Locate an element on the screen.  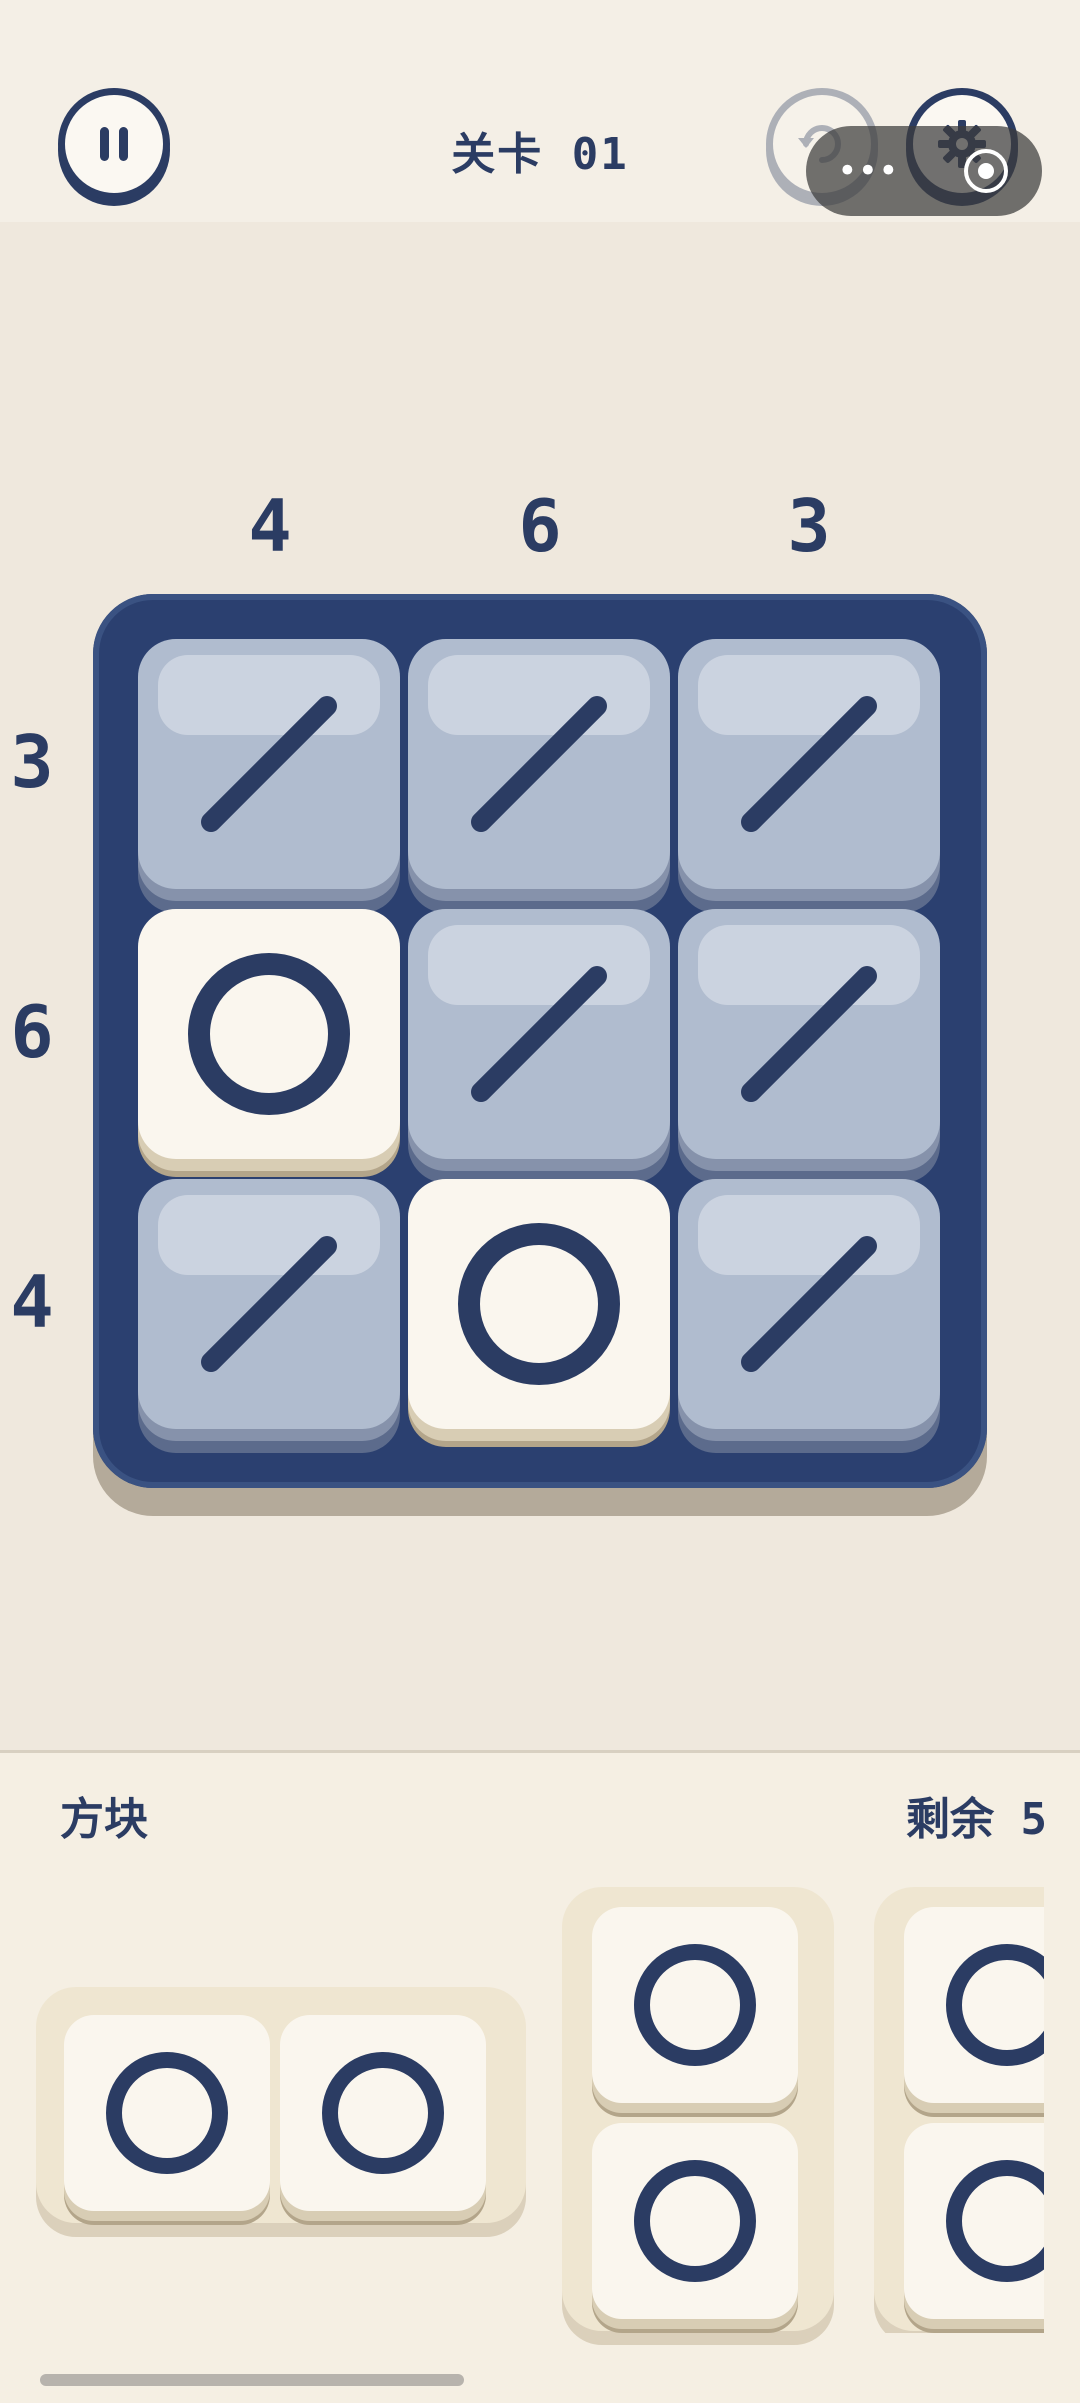
target-icon is located at coordinates (986, 171).